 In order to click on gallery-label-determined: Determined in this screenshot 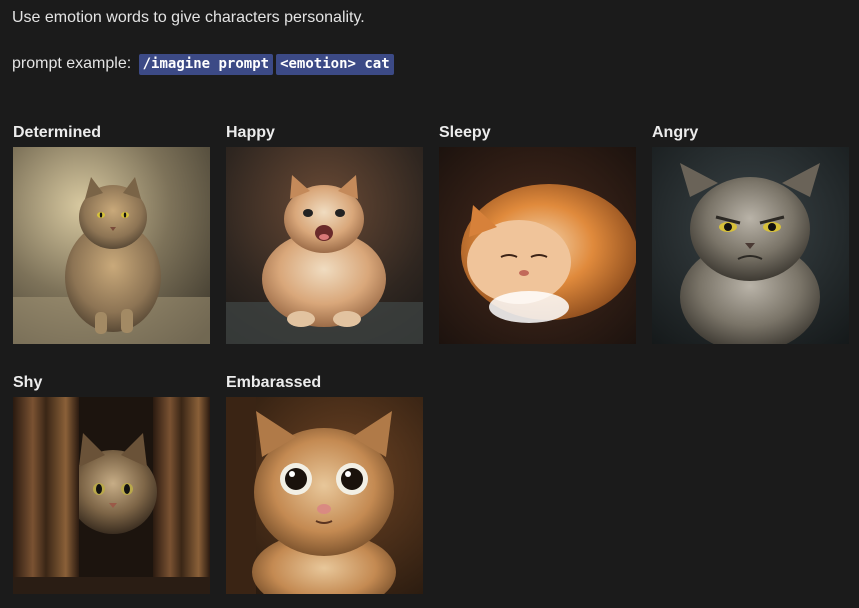, I will do `click(57, 132)`.